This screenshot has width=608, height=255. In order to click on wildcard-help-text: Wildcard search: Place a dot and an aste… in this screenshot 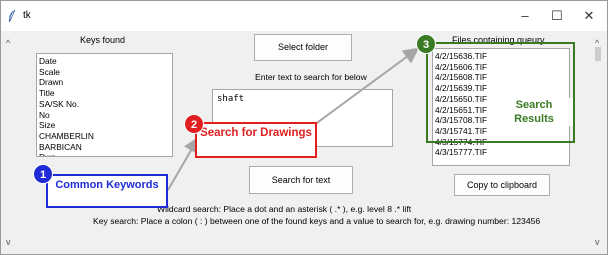, I will do `click(284, 209)`.